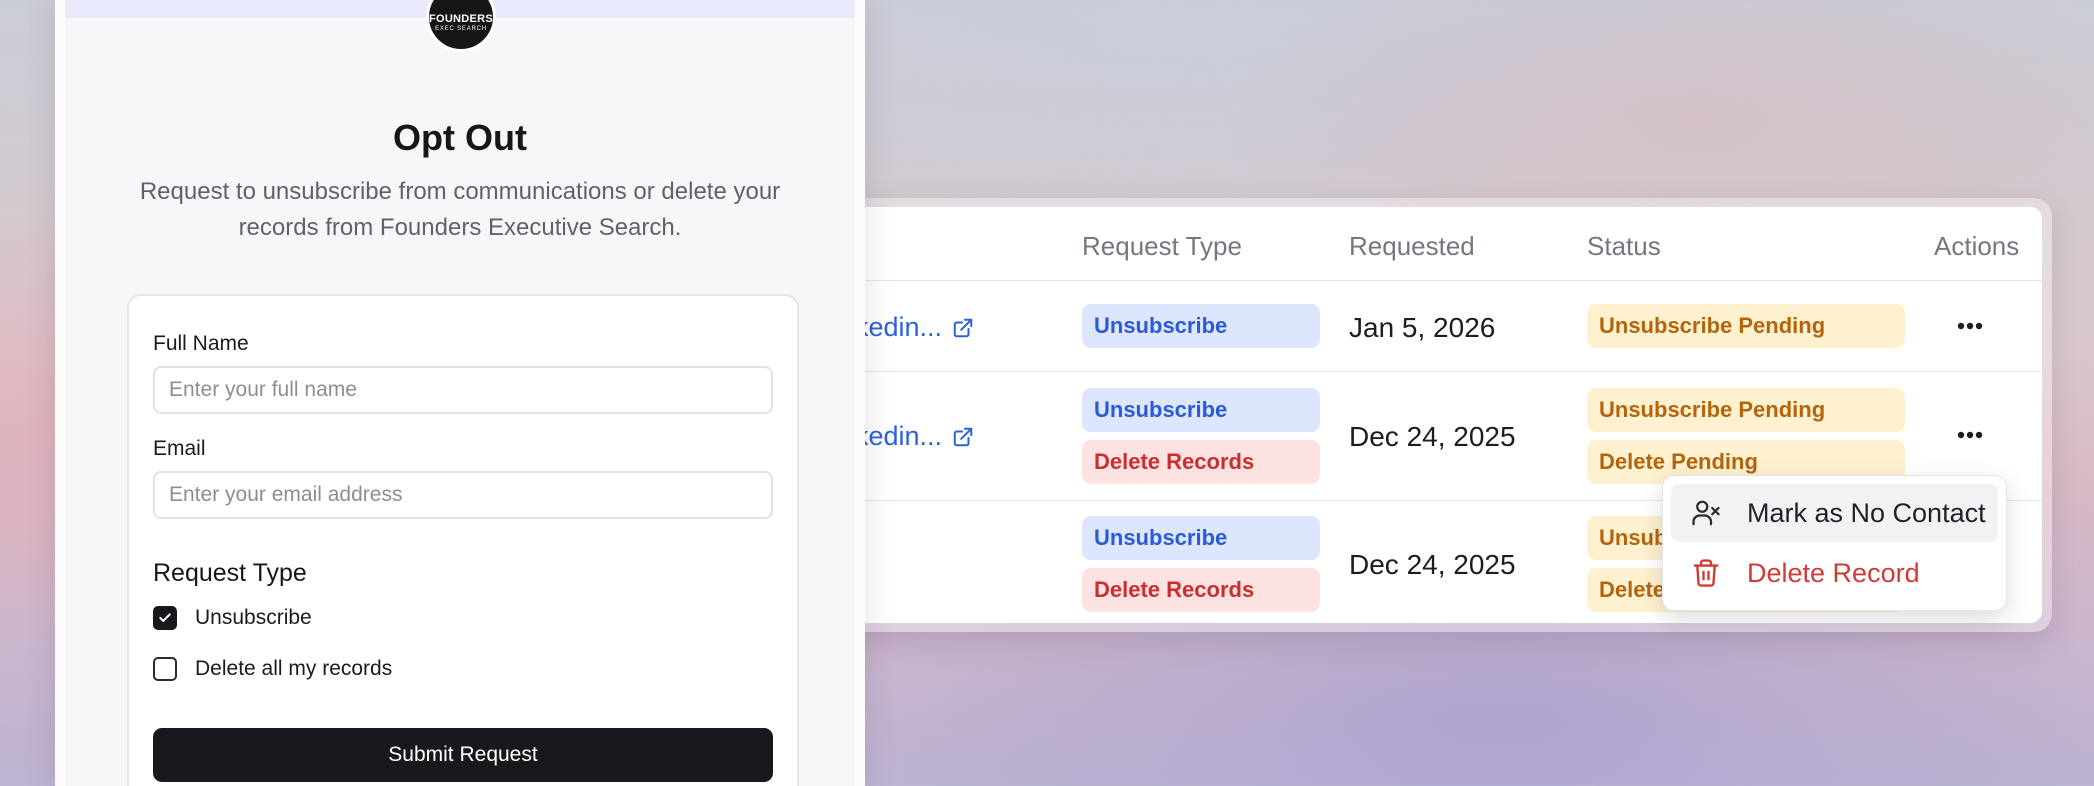 This screenshot has height=786, width=2094. I want to click on logo-text-main: FOUNDERS, so click(461, 19).